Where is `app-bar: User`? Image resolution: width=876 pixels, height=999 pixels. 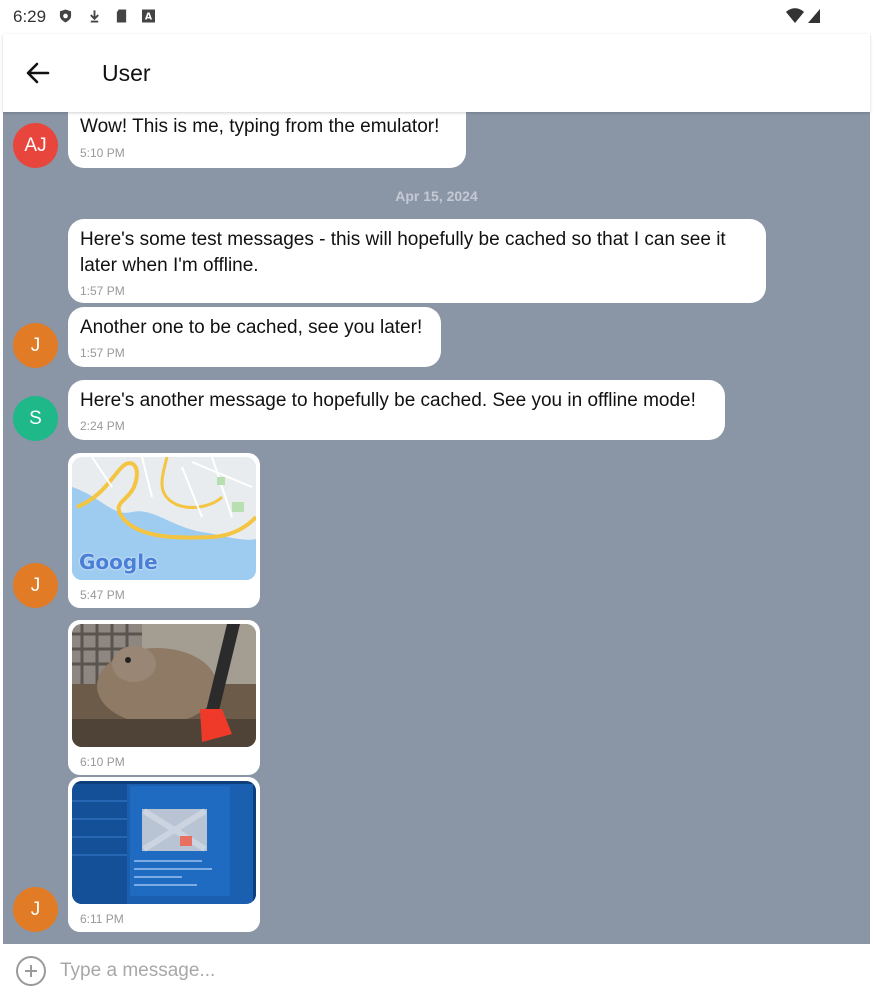
app-bar: User is located at coordinates (436, 73).